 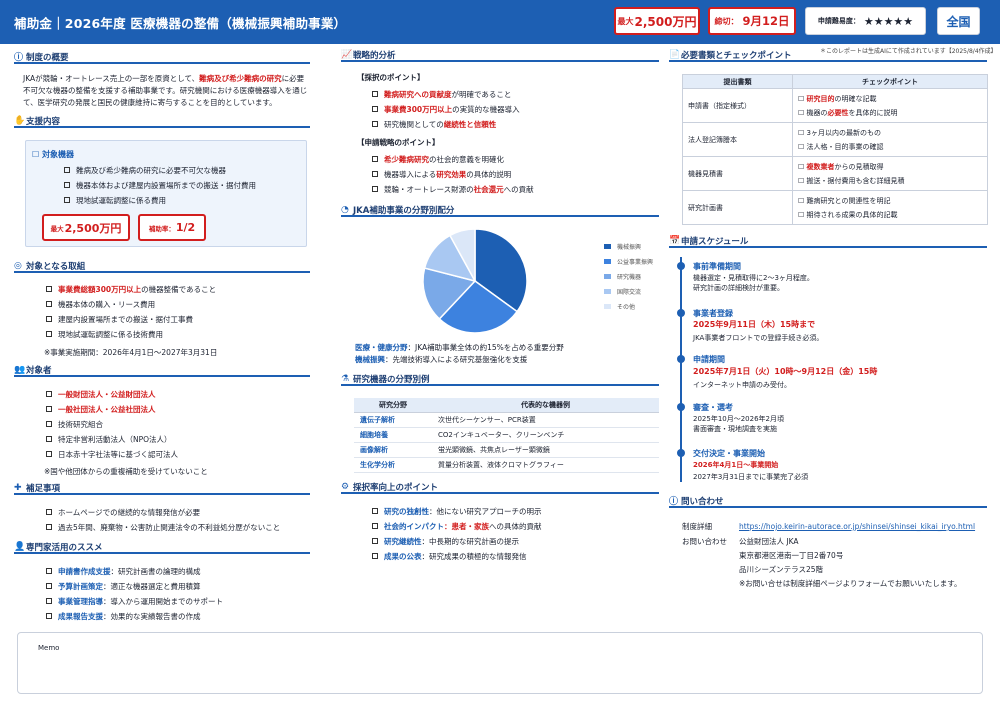 What do you see at coordinates (785, 371) in the screenshot?
I see `timeline-highlight-text: 2025年7月1日（火）10時〜9月12日（金）15時` at bounding box center [785, 371].